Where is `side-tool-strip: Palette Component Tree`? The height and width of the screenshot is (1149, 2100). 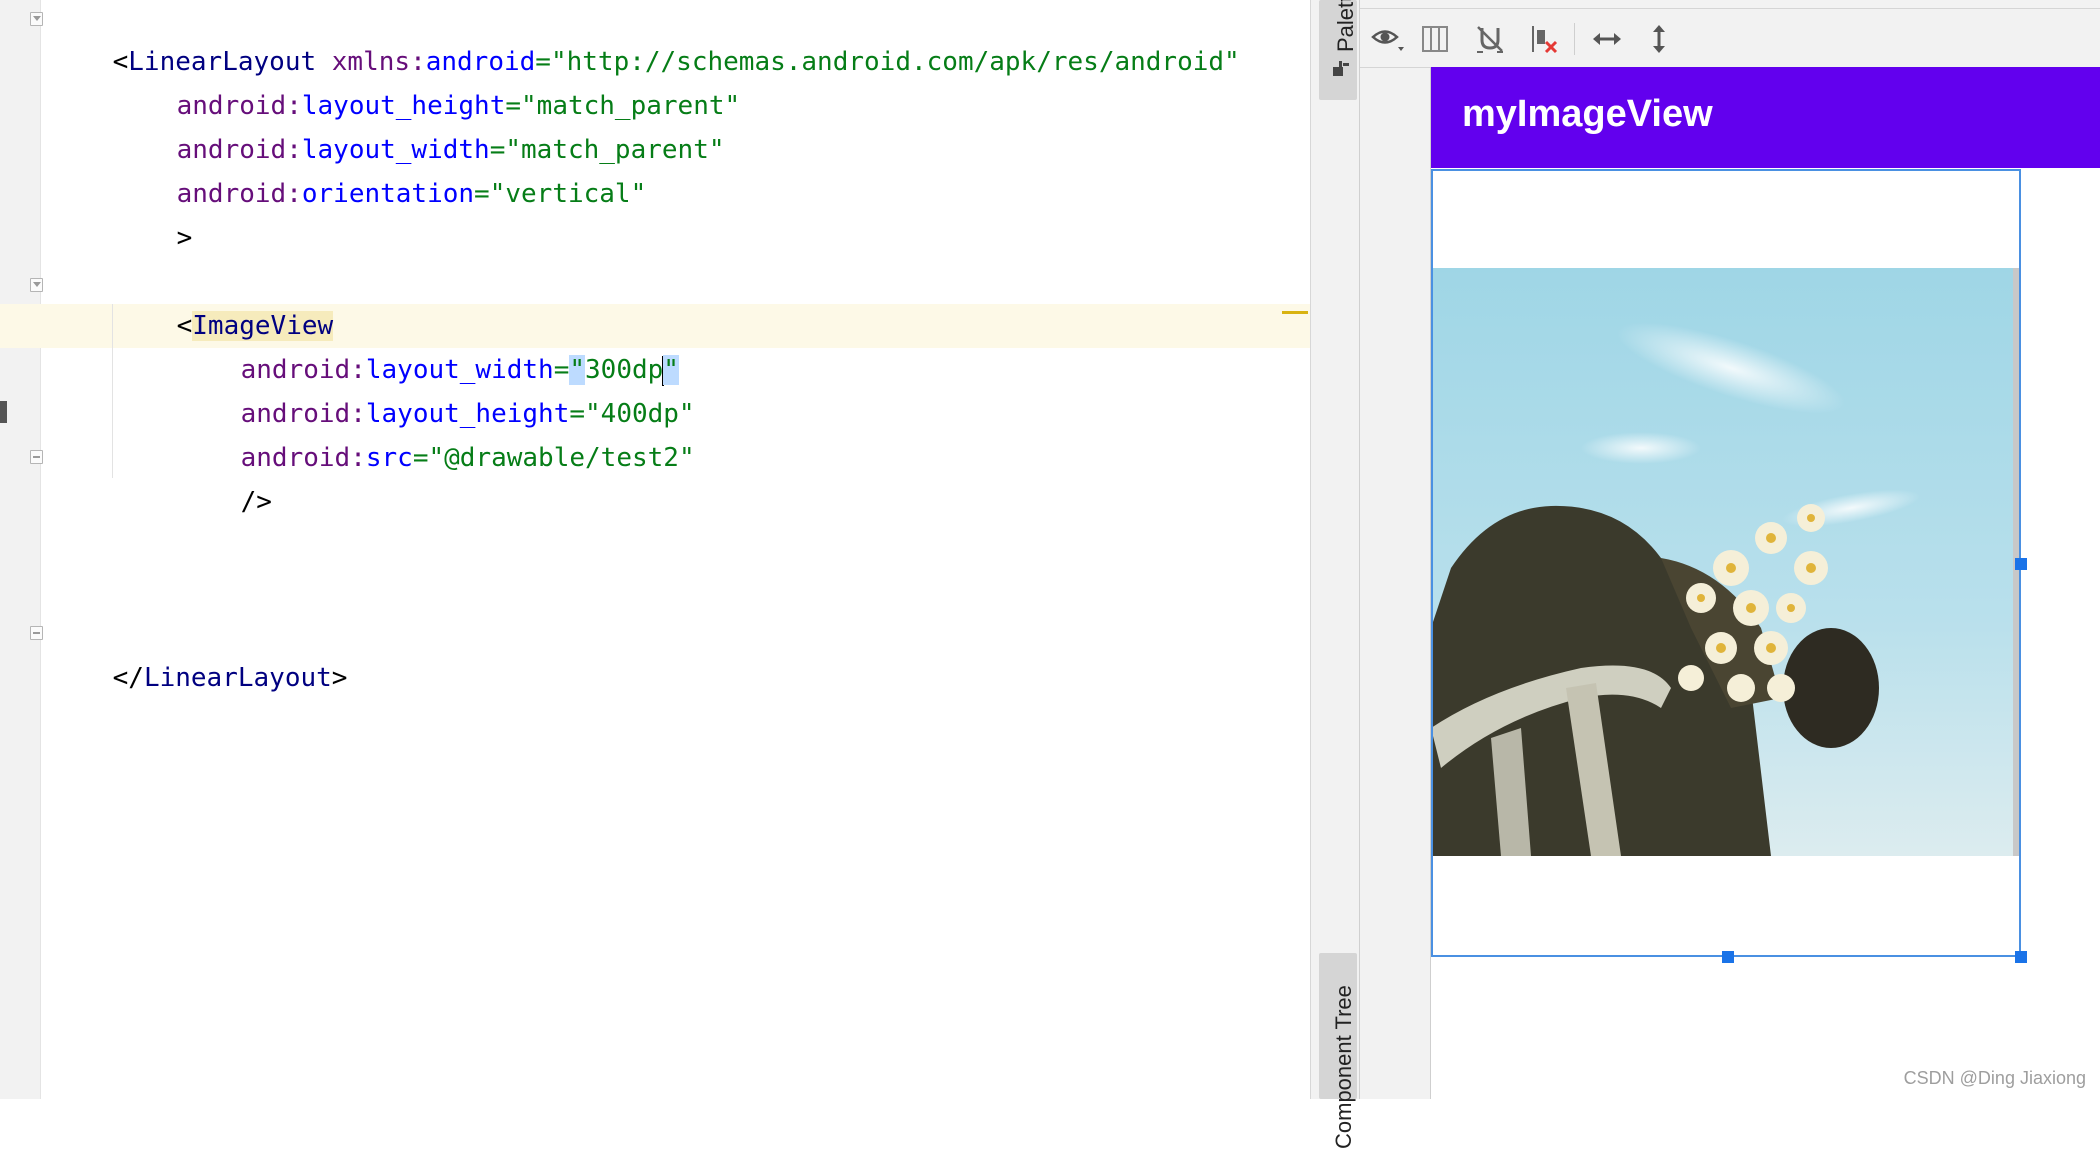
side-tool-strip: Palette Component Tree is located at coordinates (1335, 574).